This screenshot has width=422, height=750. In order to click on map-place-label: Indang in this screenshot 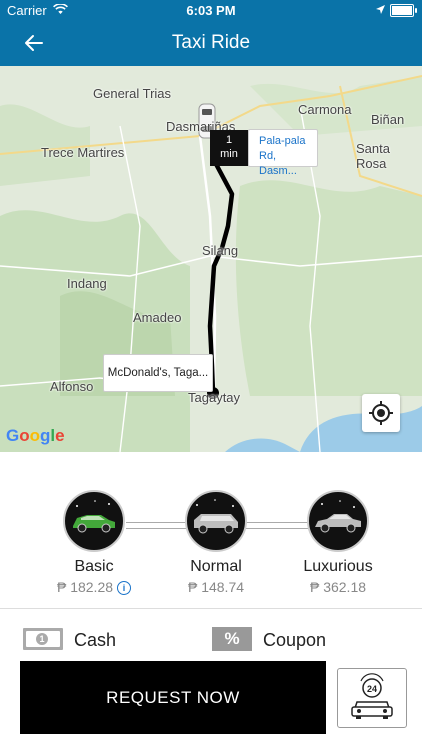, I will do `click(87, 283)`.